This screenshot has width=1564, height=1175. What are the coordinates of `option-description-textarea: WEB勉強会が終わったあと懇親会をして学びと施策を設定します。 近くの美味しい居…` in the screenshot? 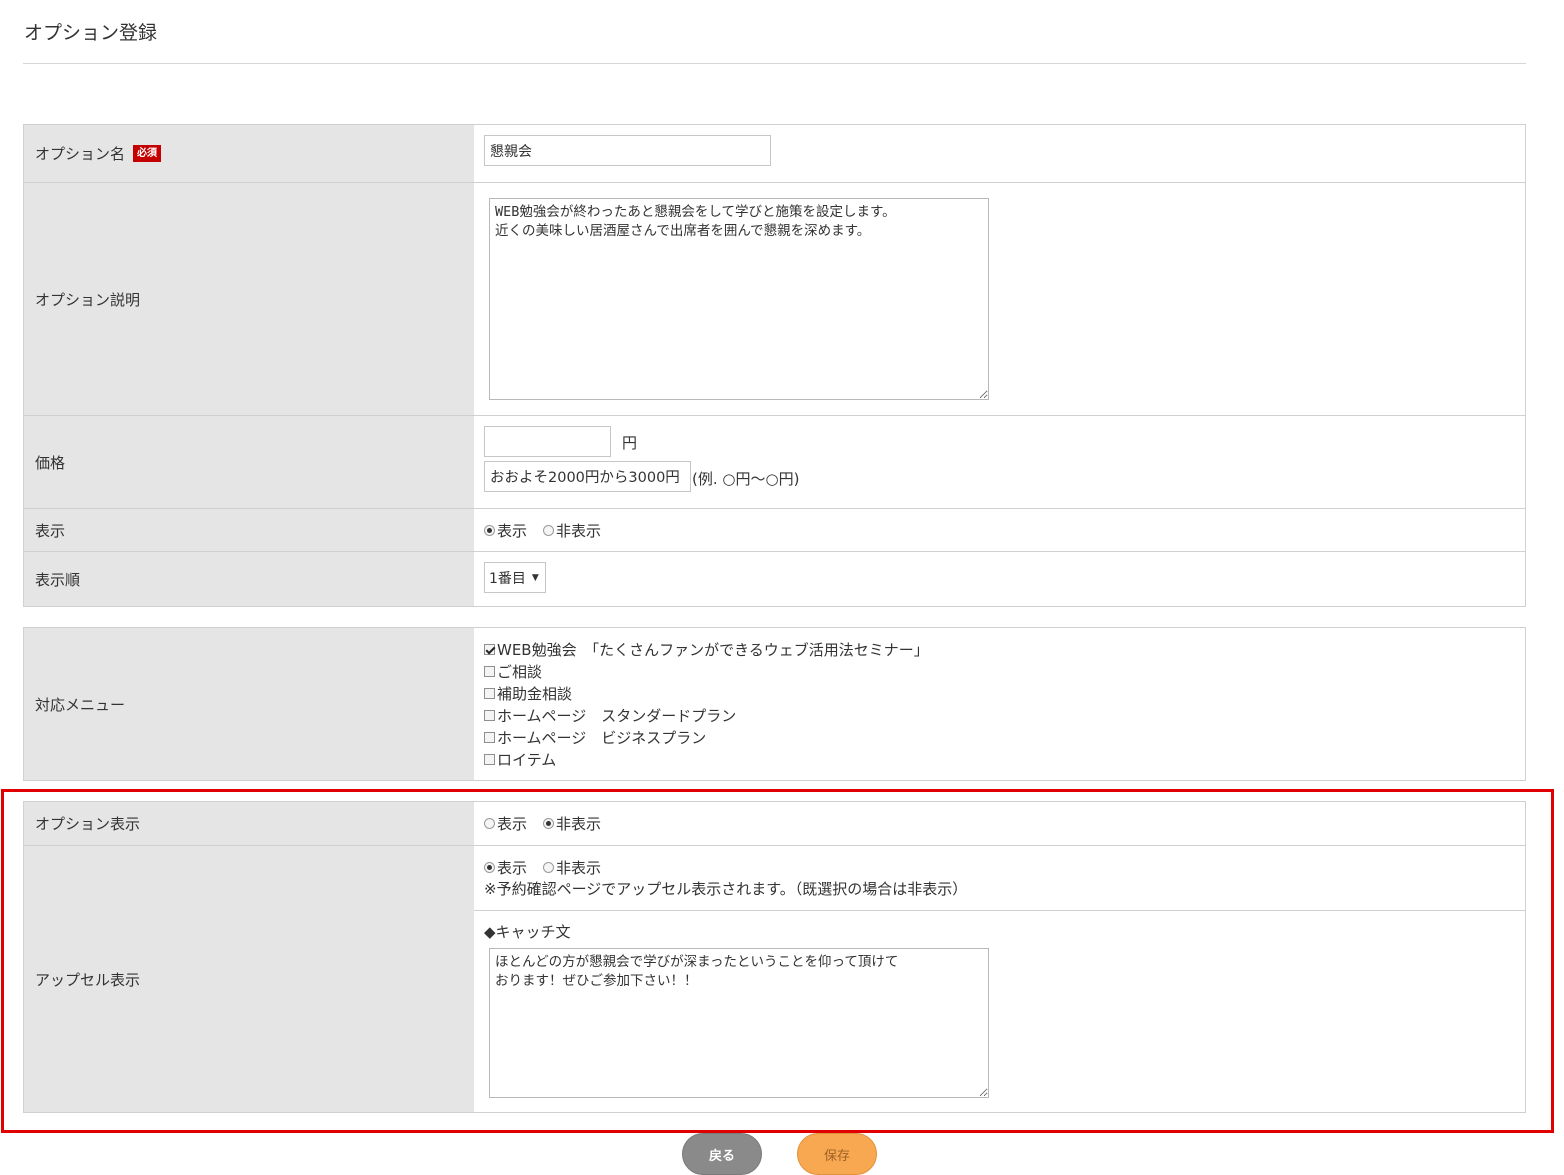 It's located at (739, 299).